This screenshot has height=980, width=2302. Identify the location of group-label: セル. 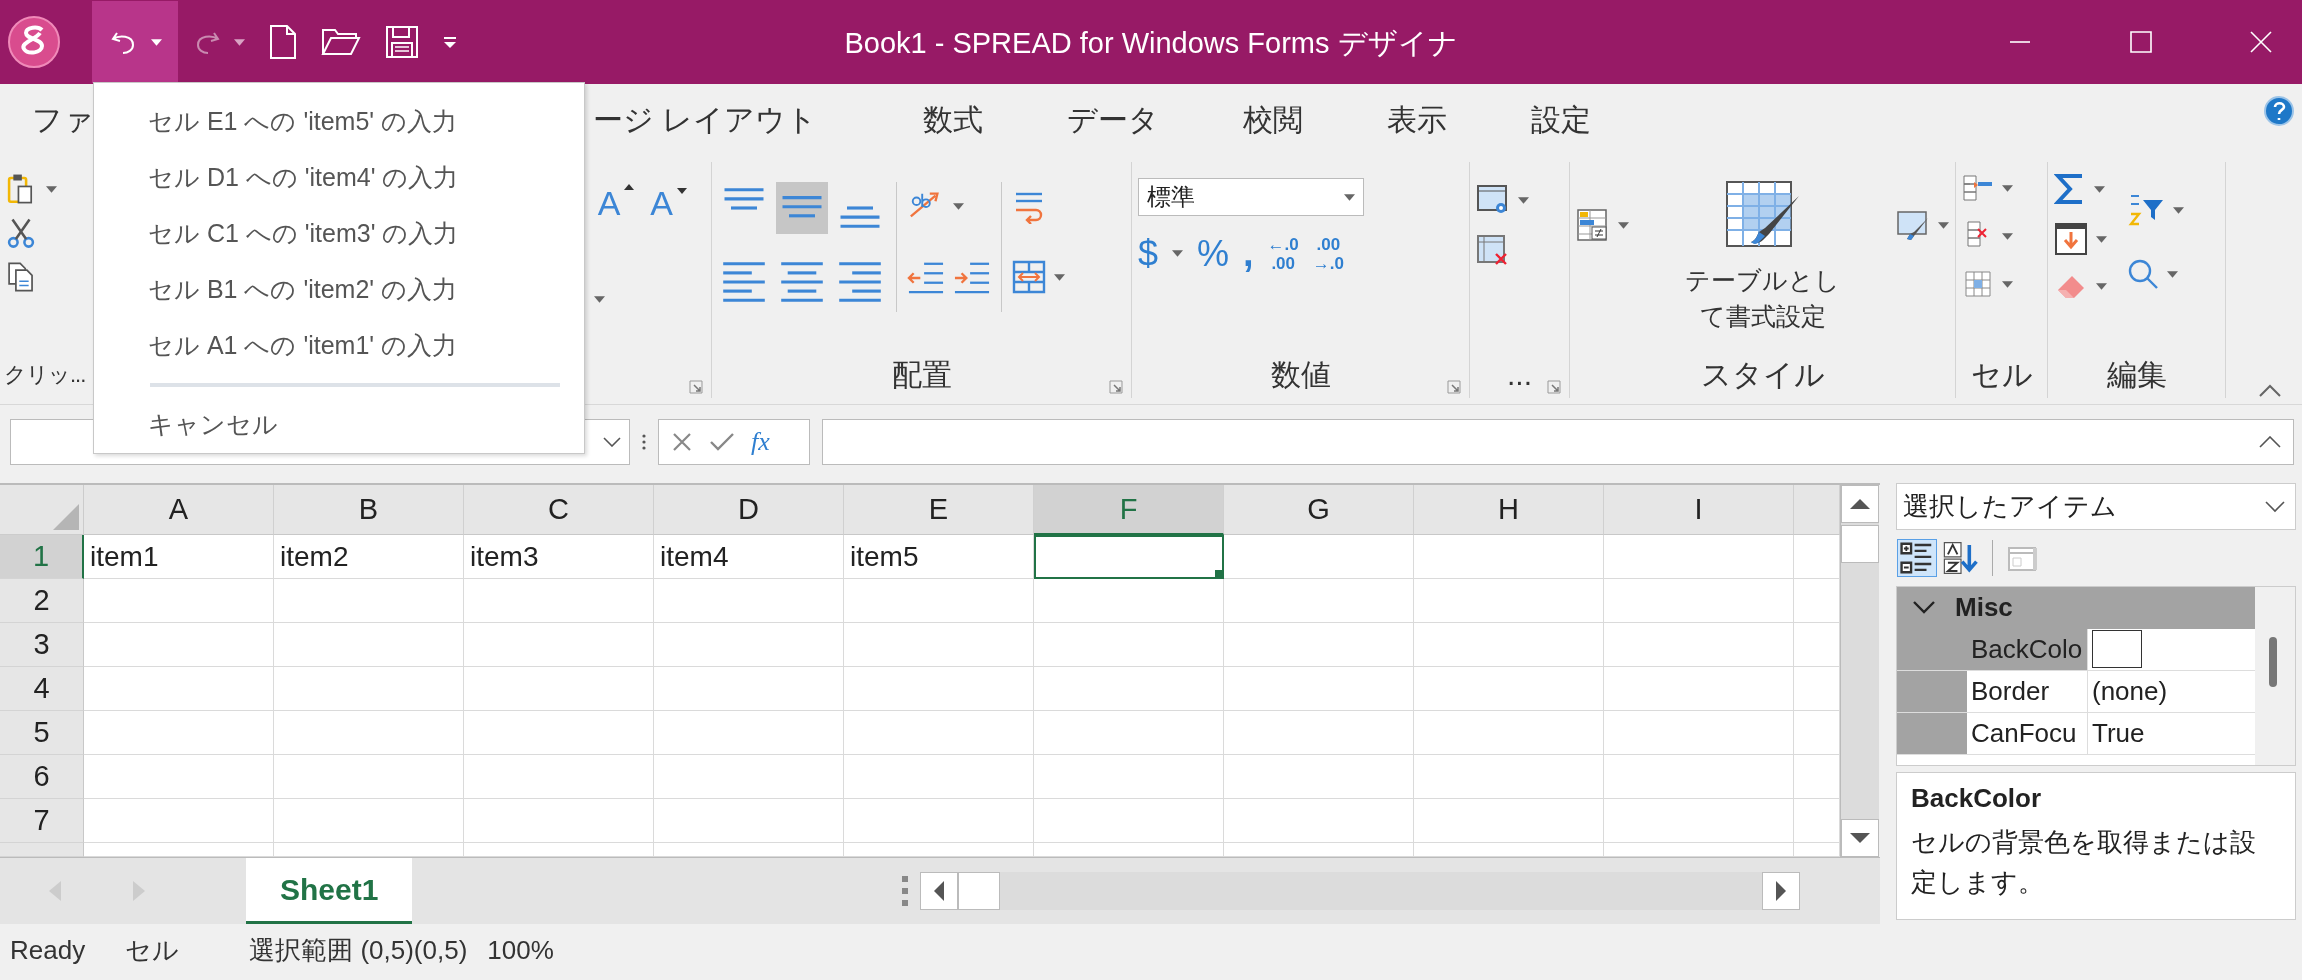
(2001, 374).